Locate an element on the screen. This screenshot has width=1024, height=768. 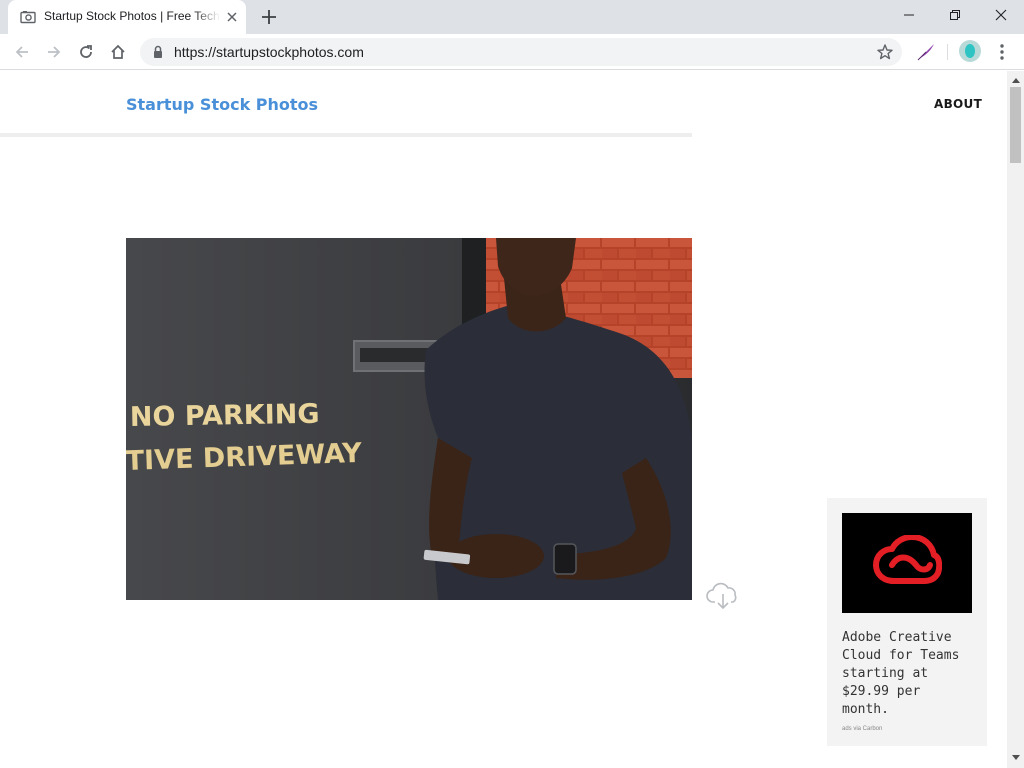
new-tab-icon is located at coordinates (269, 17).